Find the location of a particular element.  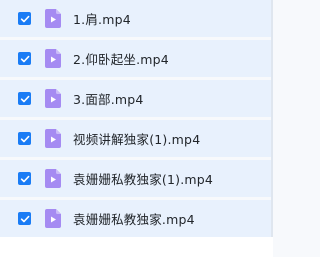

file-name: 袁姗姗私教独家(1).mp4 is located at coordinates (143, 178).